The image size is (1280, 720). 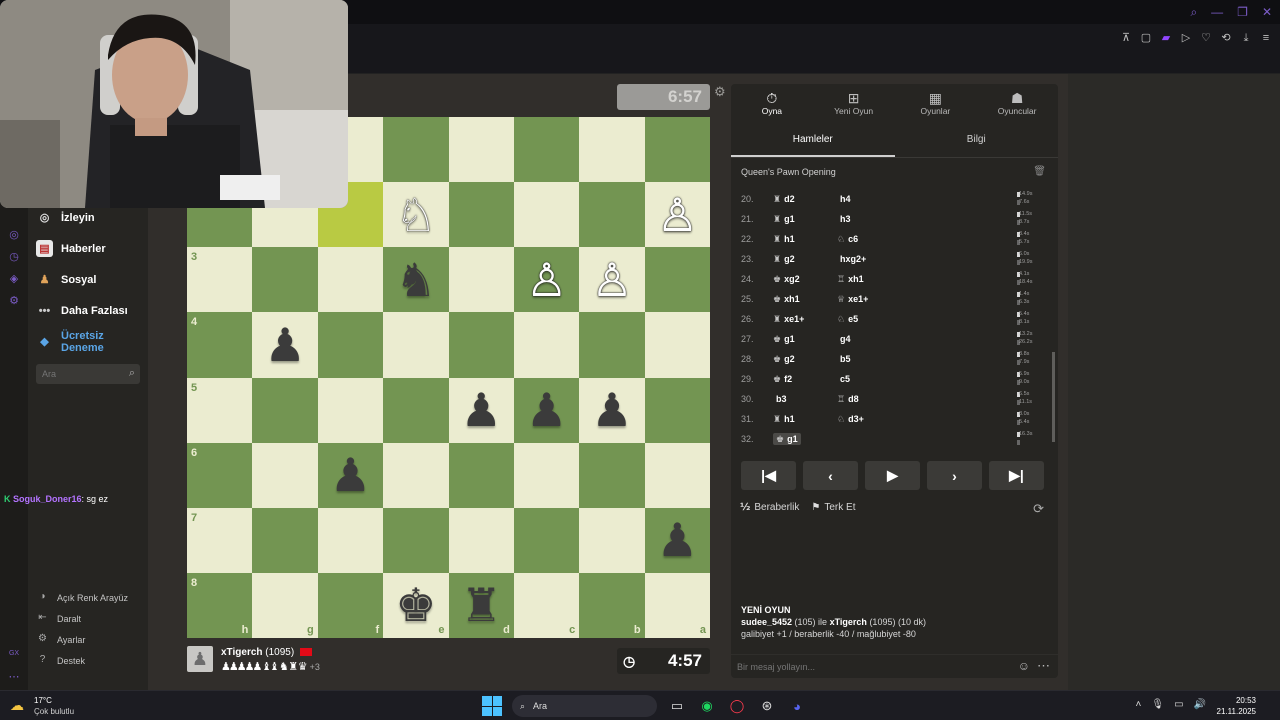 I want to click on square-e2: ♘, so click(x=416, y=215).